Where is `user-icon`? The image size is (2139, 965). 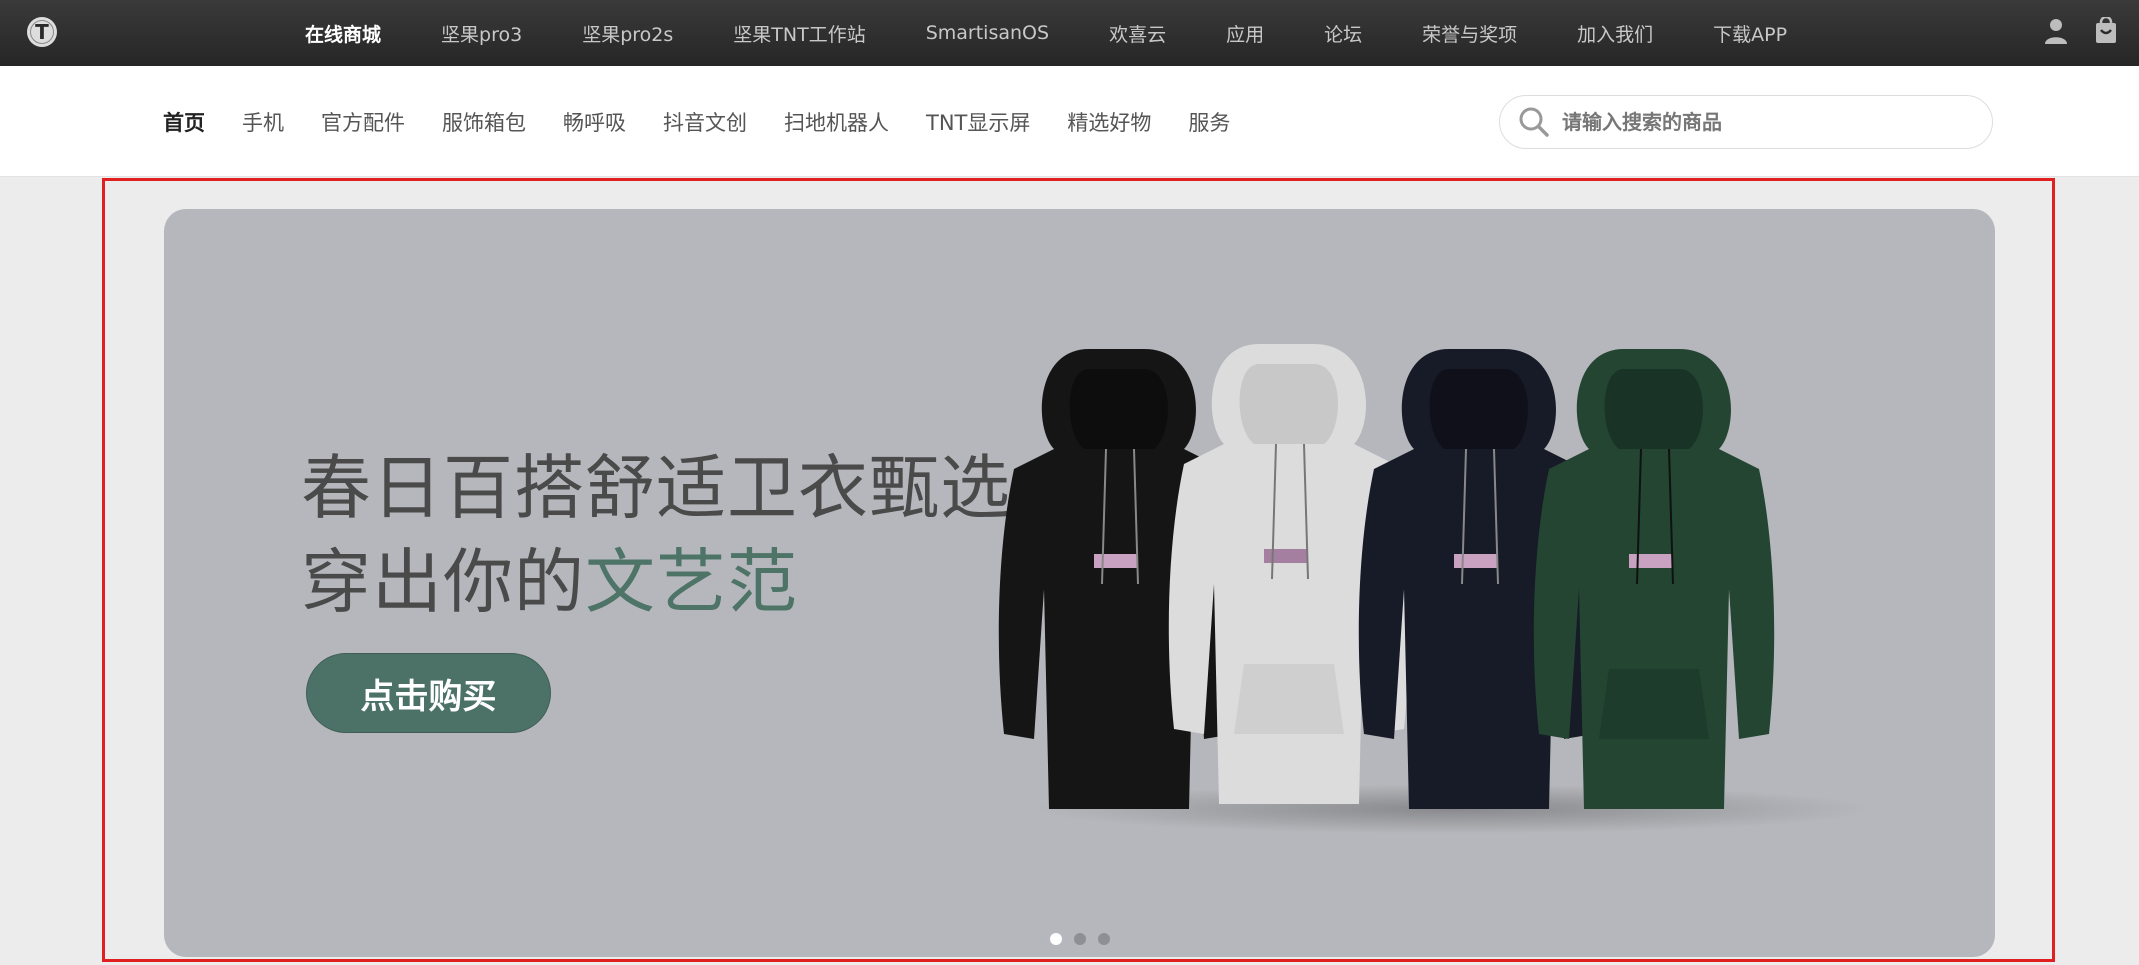
user-icon is located at coordinates (2056, 31).